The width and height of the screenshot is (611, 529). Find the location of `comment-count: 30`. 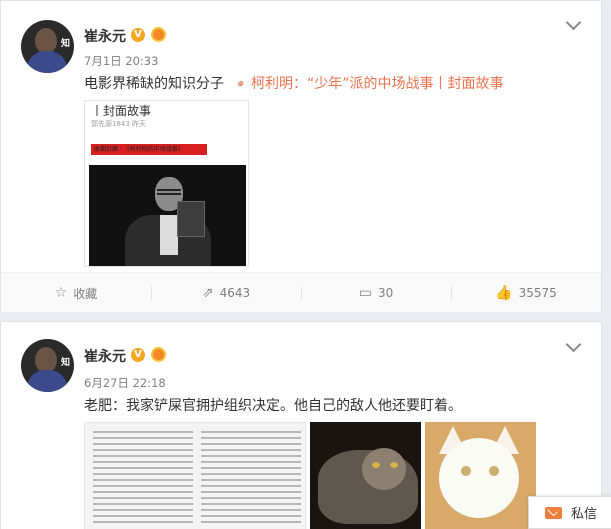

comment-count: 30 is located at coordinates (385, 293).